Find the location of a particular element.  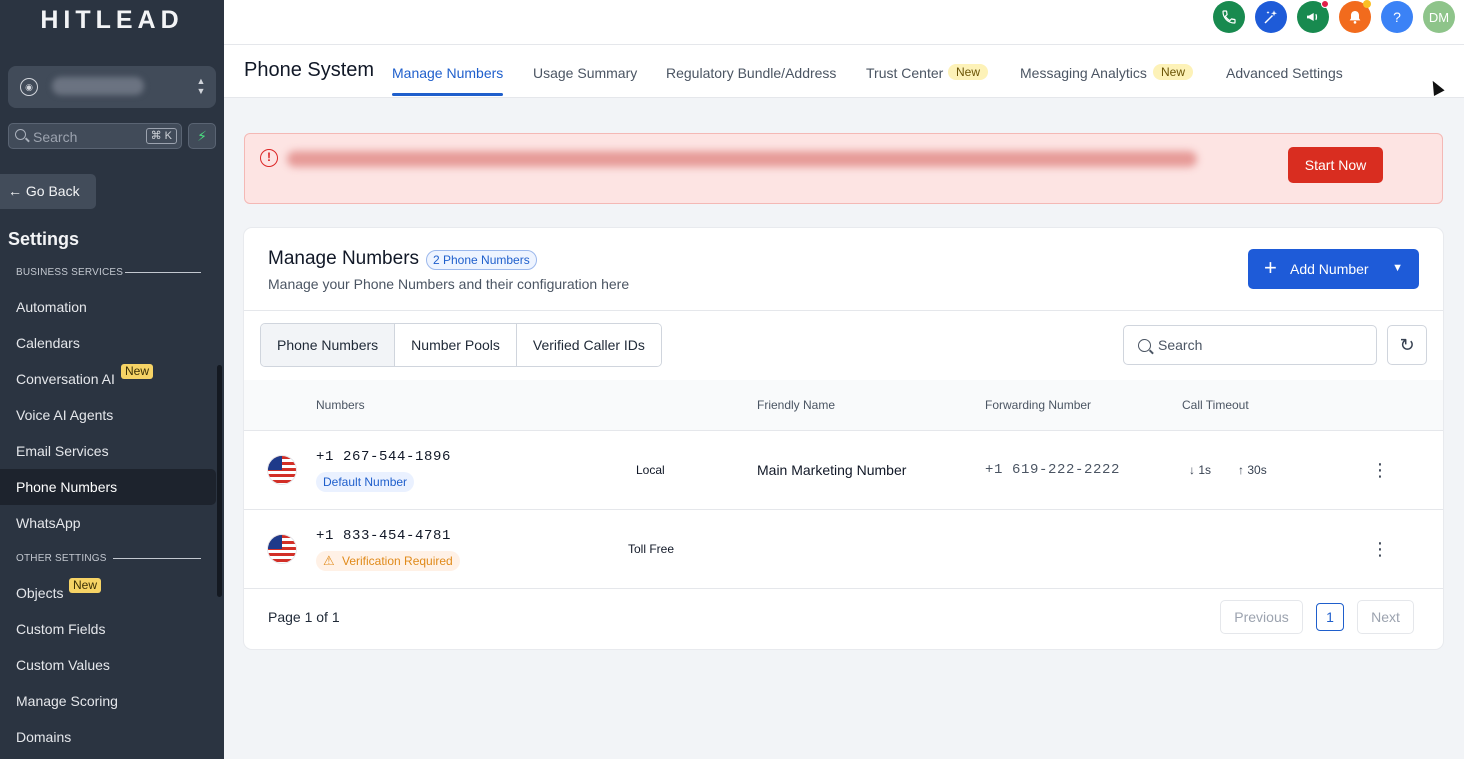

column-header-call-timeout: Call Timeout is located at coordinates (1215, 405).